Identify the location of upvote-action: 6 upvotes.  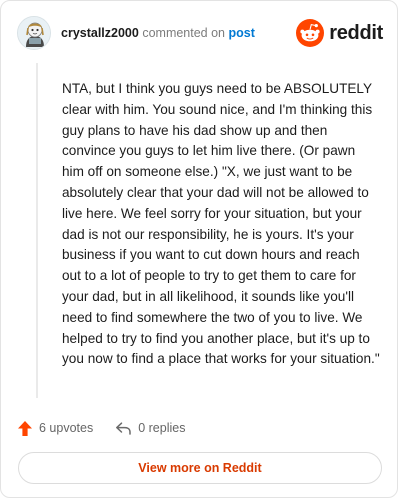
(55, 428).